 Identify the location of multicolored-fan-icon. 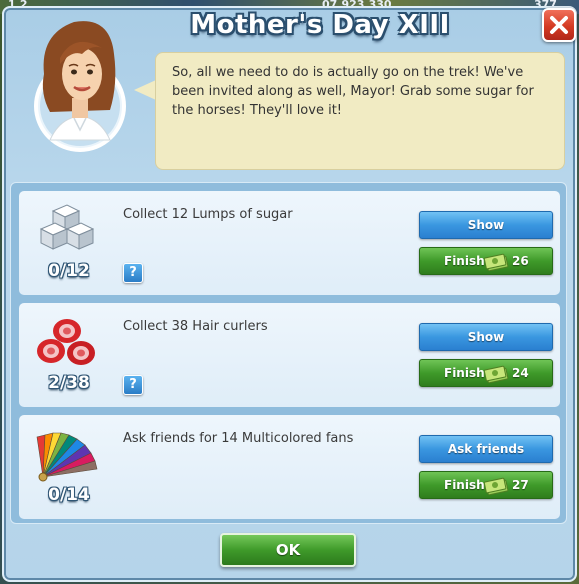
(68, 455).